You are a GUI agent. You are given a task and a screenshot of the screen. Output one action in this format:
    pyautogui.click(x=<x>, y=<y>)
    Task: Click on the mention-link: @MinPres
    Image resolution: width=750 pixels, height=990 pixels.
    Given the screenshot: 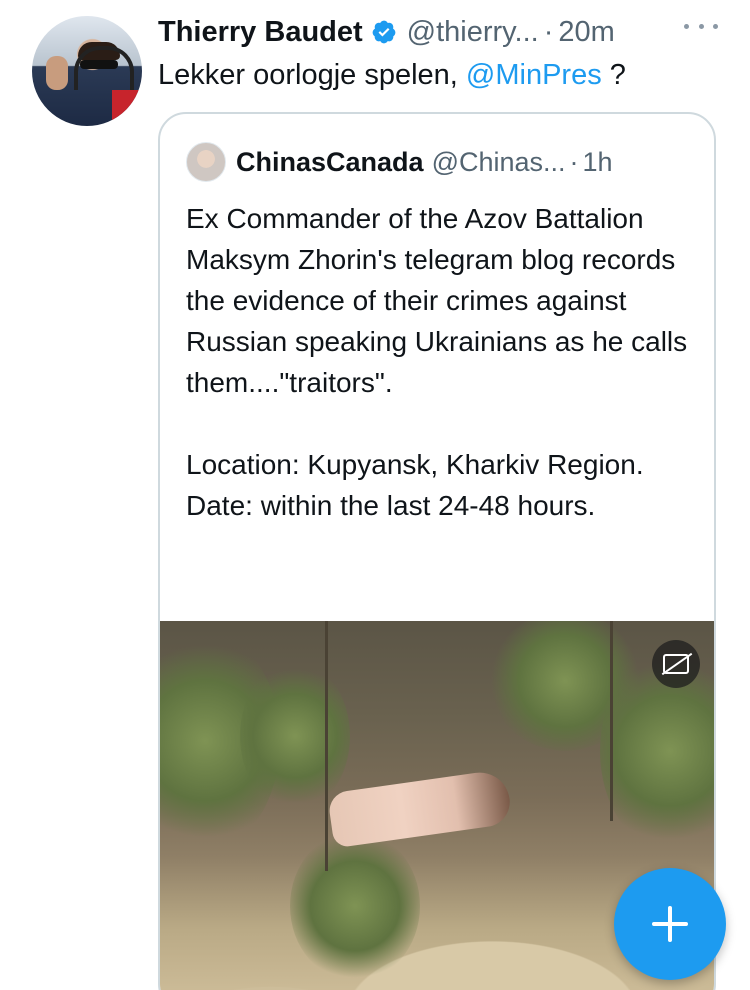 What is the action you would take?
    pyautogui.click(x=534, y=75)
    